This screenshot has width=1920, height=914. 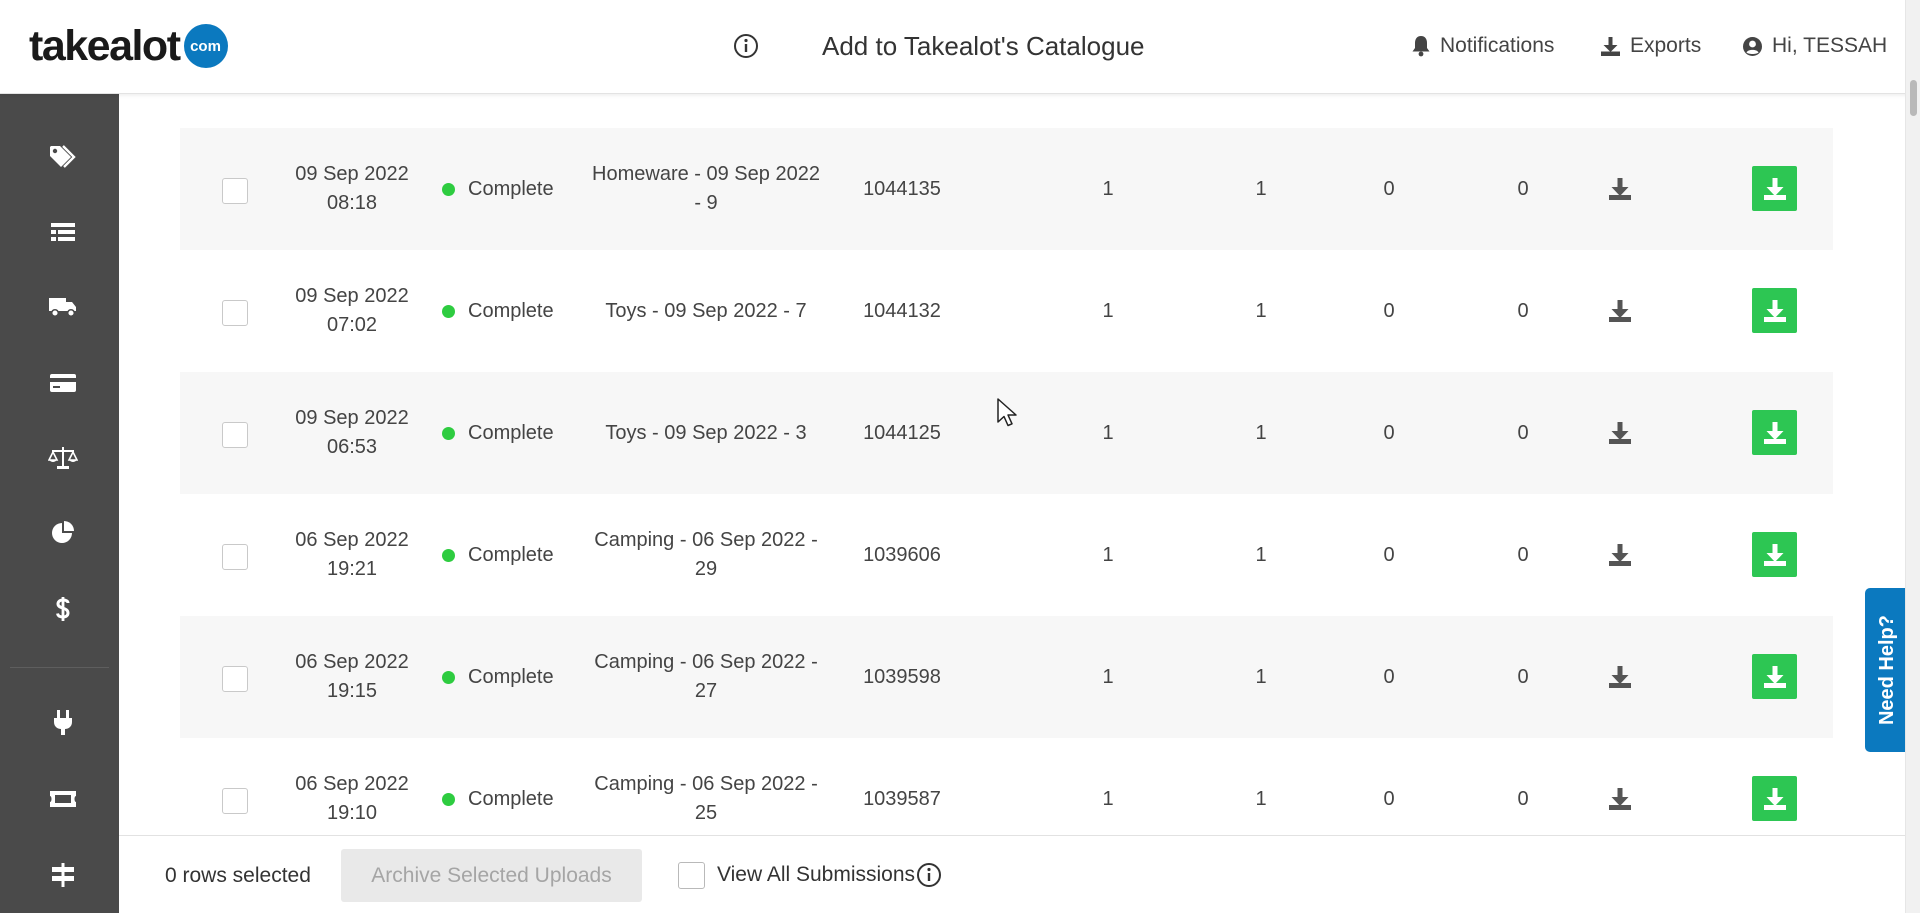 What do you see at coordinates (902, 554) in the screenshot?
I see `upload-id: 1039606` at bounding box center [902, 554].